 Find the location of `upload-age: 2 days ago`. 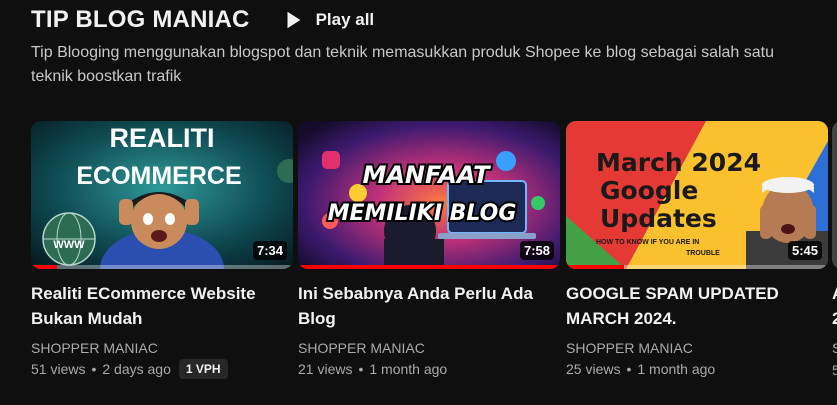

upload-age: 2 days ago is located at coordinates (136, 369).